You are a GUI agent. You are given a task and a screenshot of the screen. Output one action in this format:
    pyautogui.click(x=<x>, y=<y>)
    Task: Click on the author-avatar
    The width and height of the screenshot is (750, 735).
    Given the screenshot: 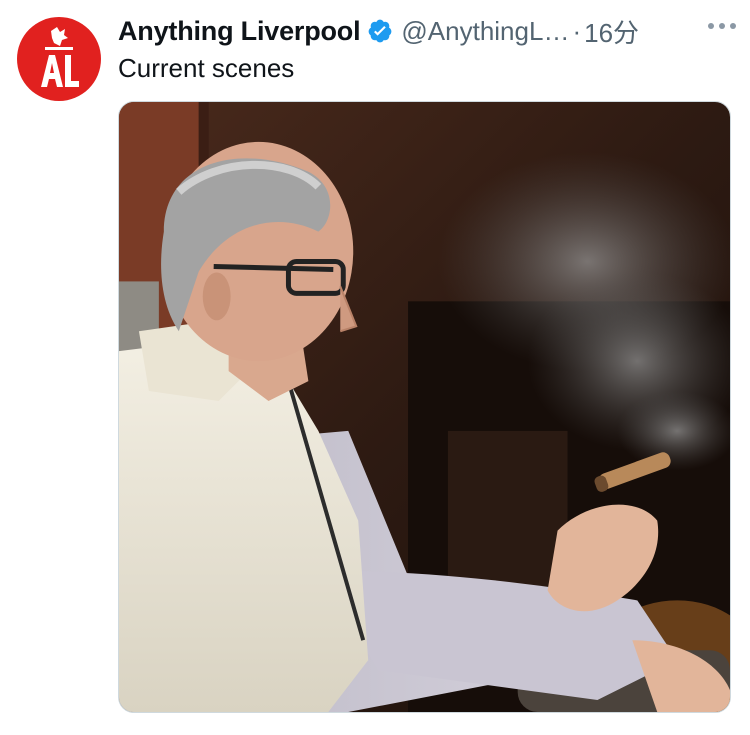 What is the action you would take?
    pyautogui.click(x=59, y=59)
    